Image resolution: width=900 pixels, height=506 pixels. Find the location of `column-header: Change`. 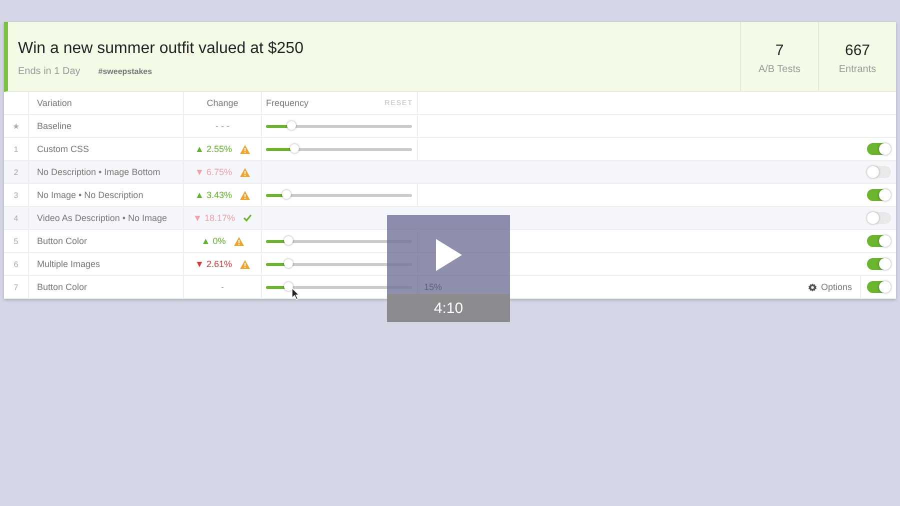

column-header: Change is located at coordinates (222, 103).